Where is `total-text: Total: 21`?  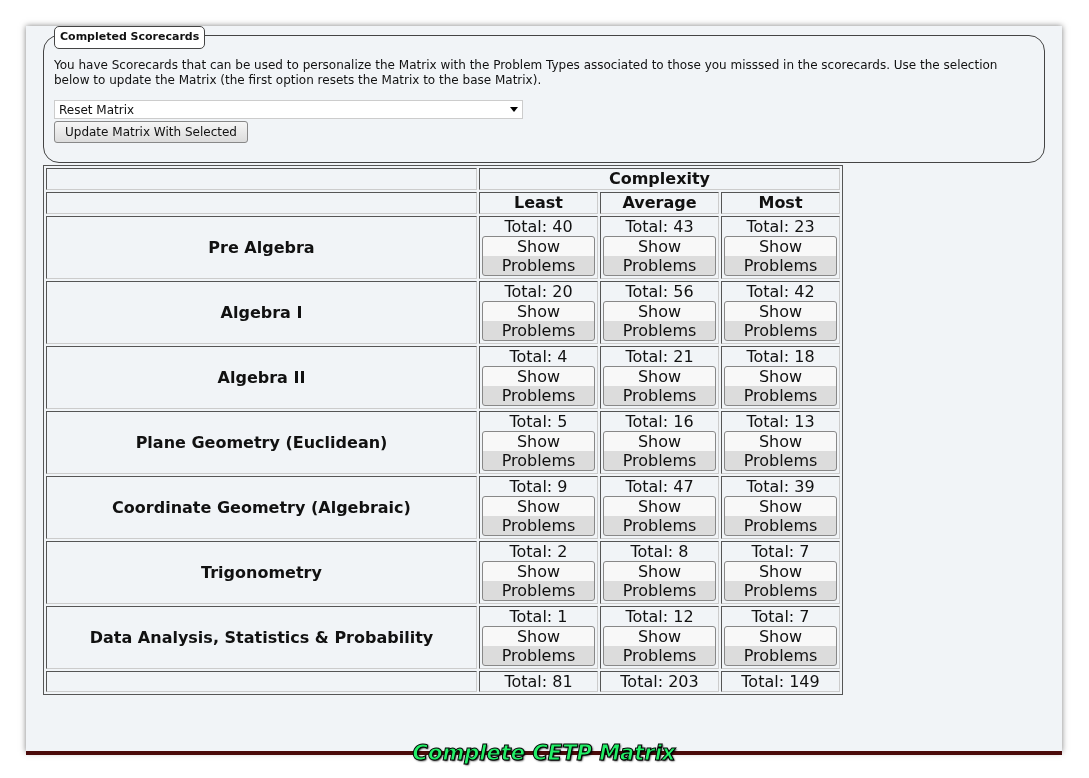 total-text: Total: 21 is located at coordinates (659, 356).